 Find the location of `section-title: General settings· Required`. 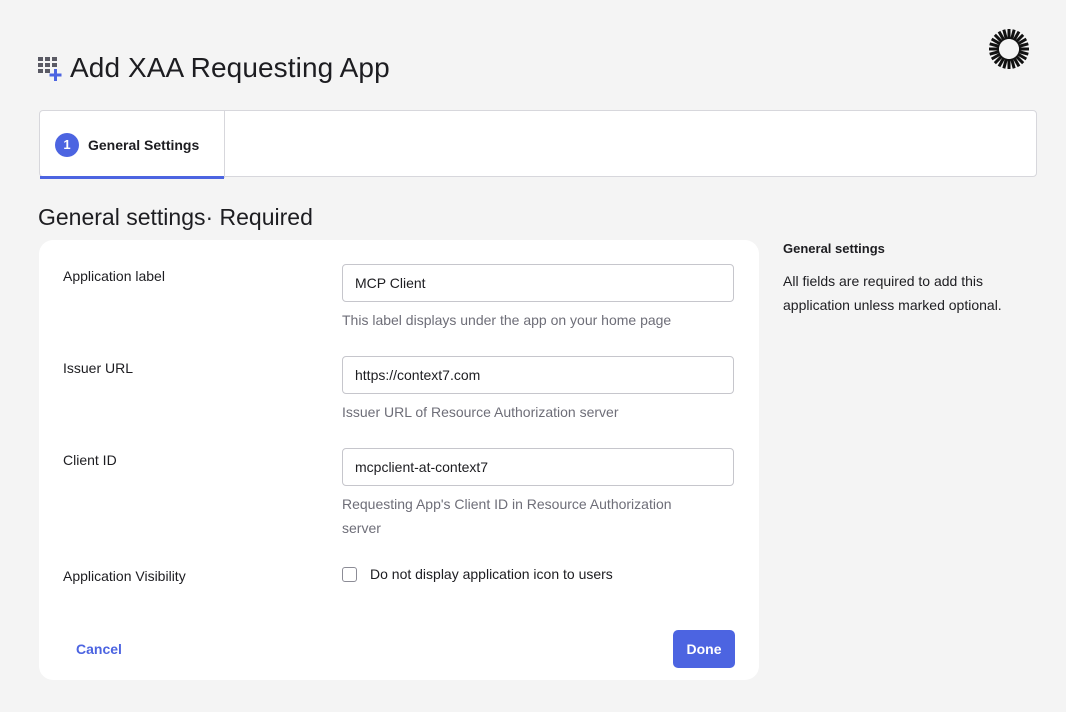

section-title: General settings· Required is located at coordinates (175, 217).